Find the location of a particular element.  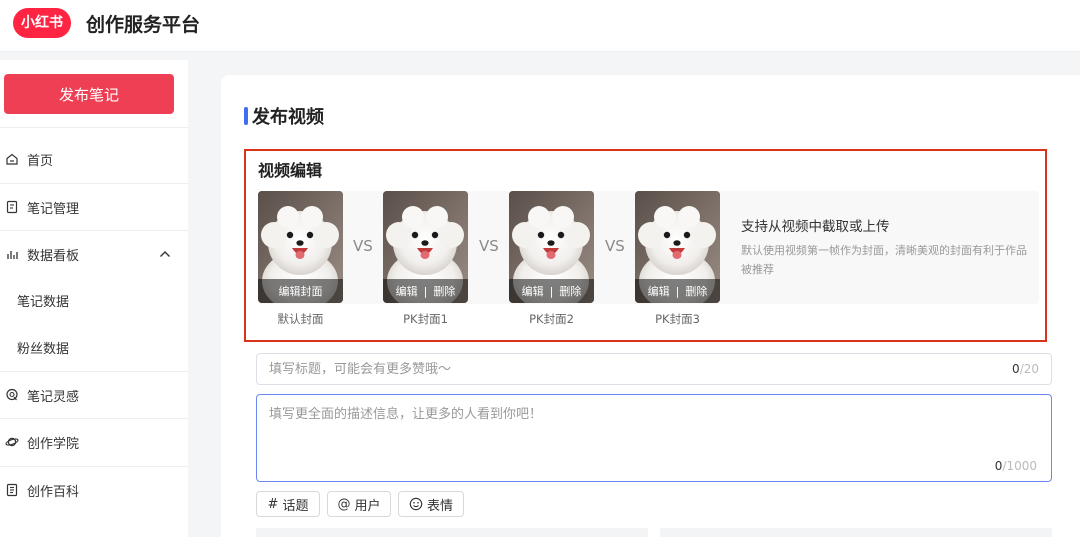

topic-button-label: 话题 is located at coordinates (295, 506).